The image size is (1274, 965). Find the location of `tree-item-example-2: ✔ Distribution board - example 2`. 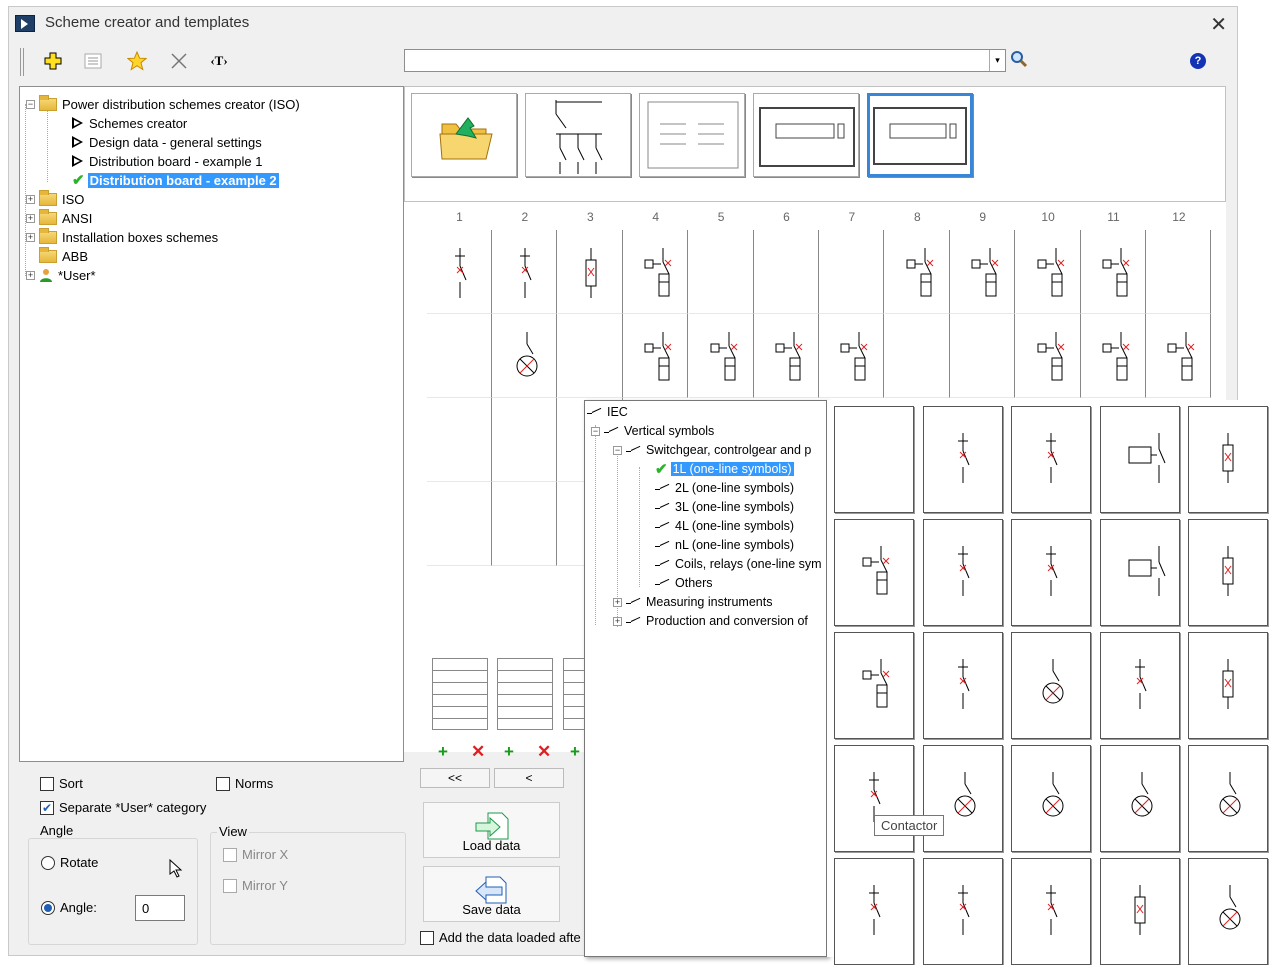

tree-item-example-2: ✔ Distribution board - example 2 is located at coordinates (175, 180).